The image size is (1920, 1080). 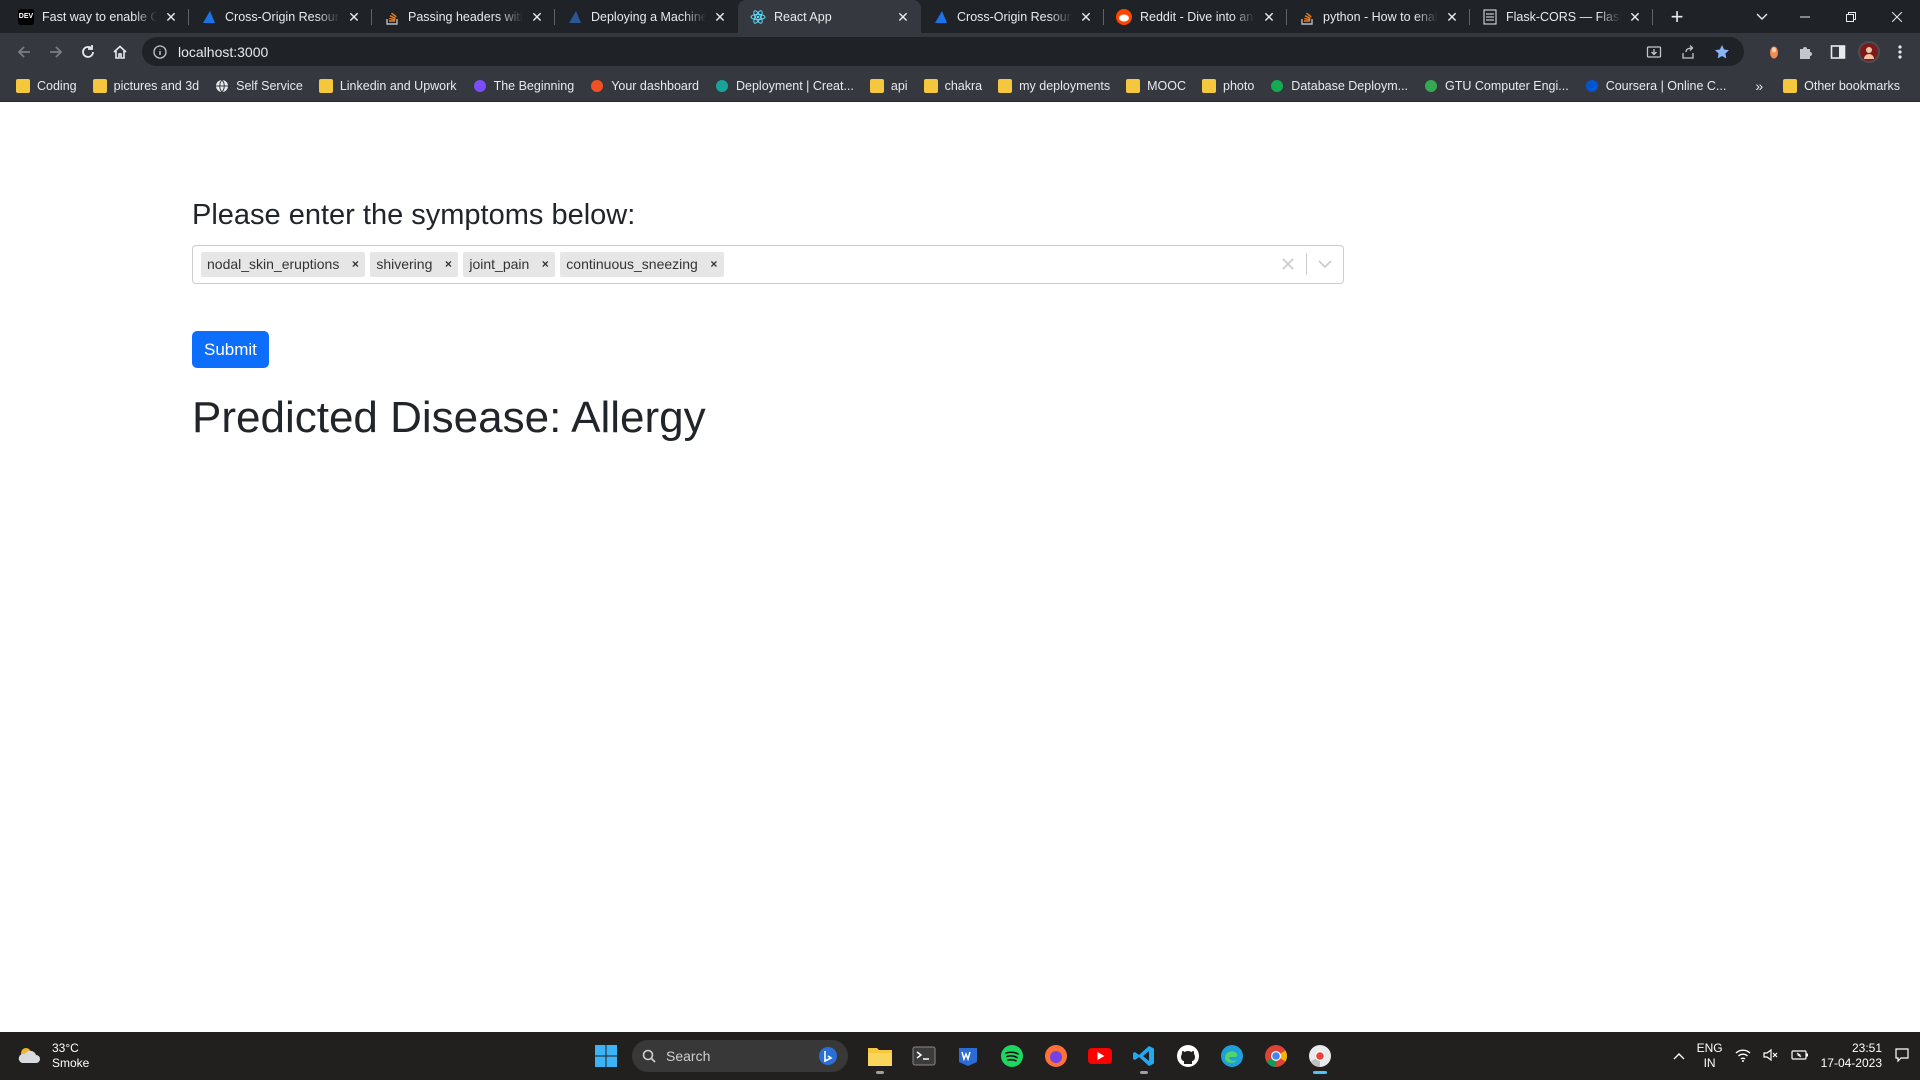 I want to click on tab-3: Passing headers with axios ✕, so click(x=463, y=16).